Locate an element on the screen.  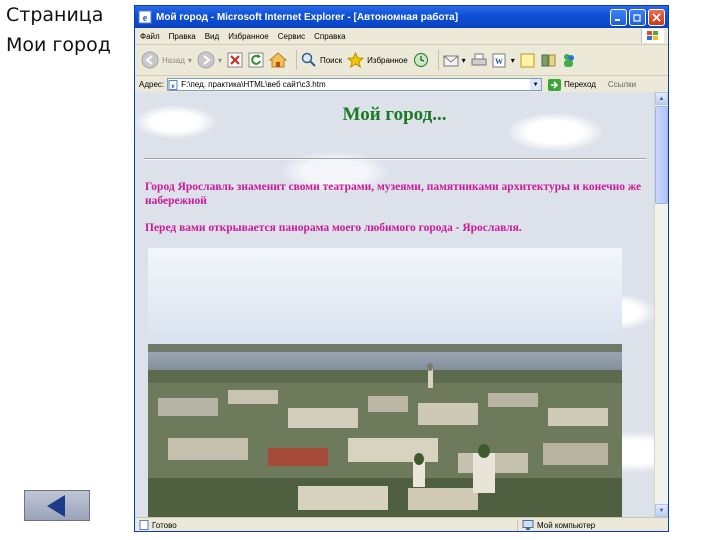
menu-edit: Правка is located at coordinates (182, 36).